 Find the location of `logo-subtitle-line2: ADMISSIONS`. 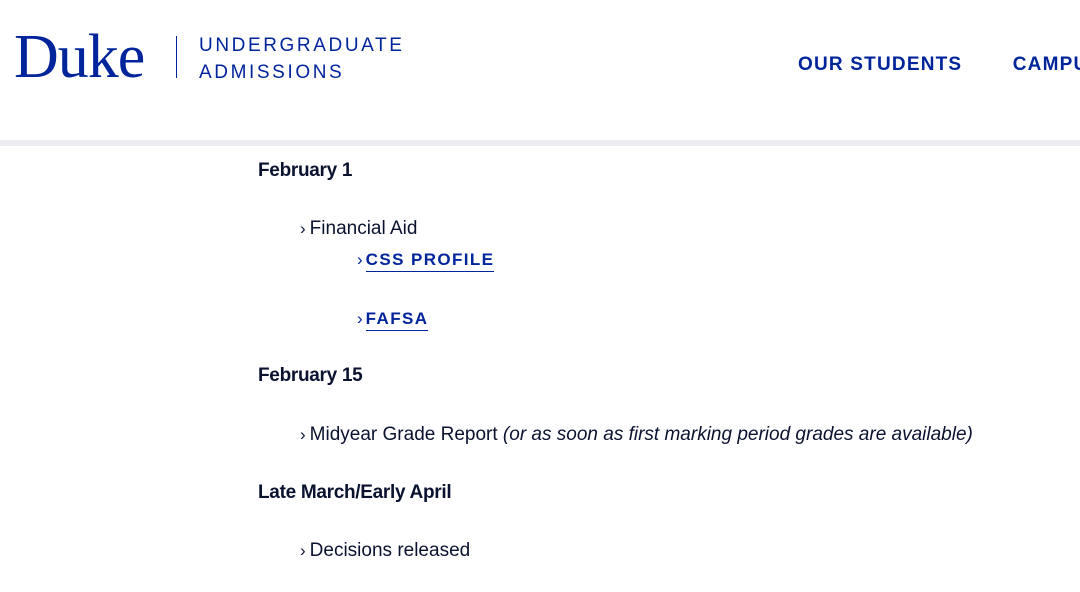

logo-subtitle-line2: ADMISSIONS is located at coordinates (272, 72).